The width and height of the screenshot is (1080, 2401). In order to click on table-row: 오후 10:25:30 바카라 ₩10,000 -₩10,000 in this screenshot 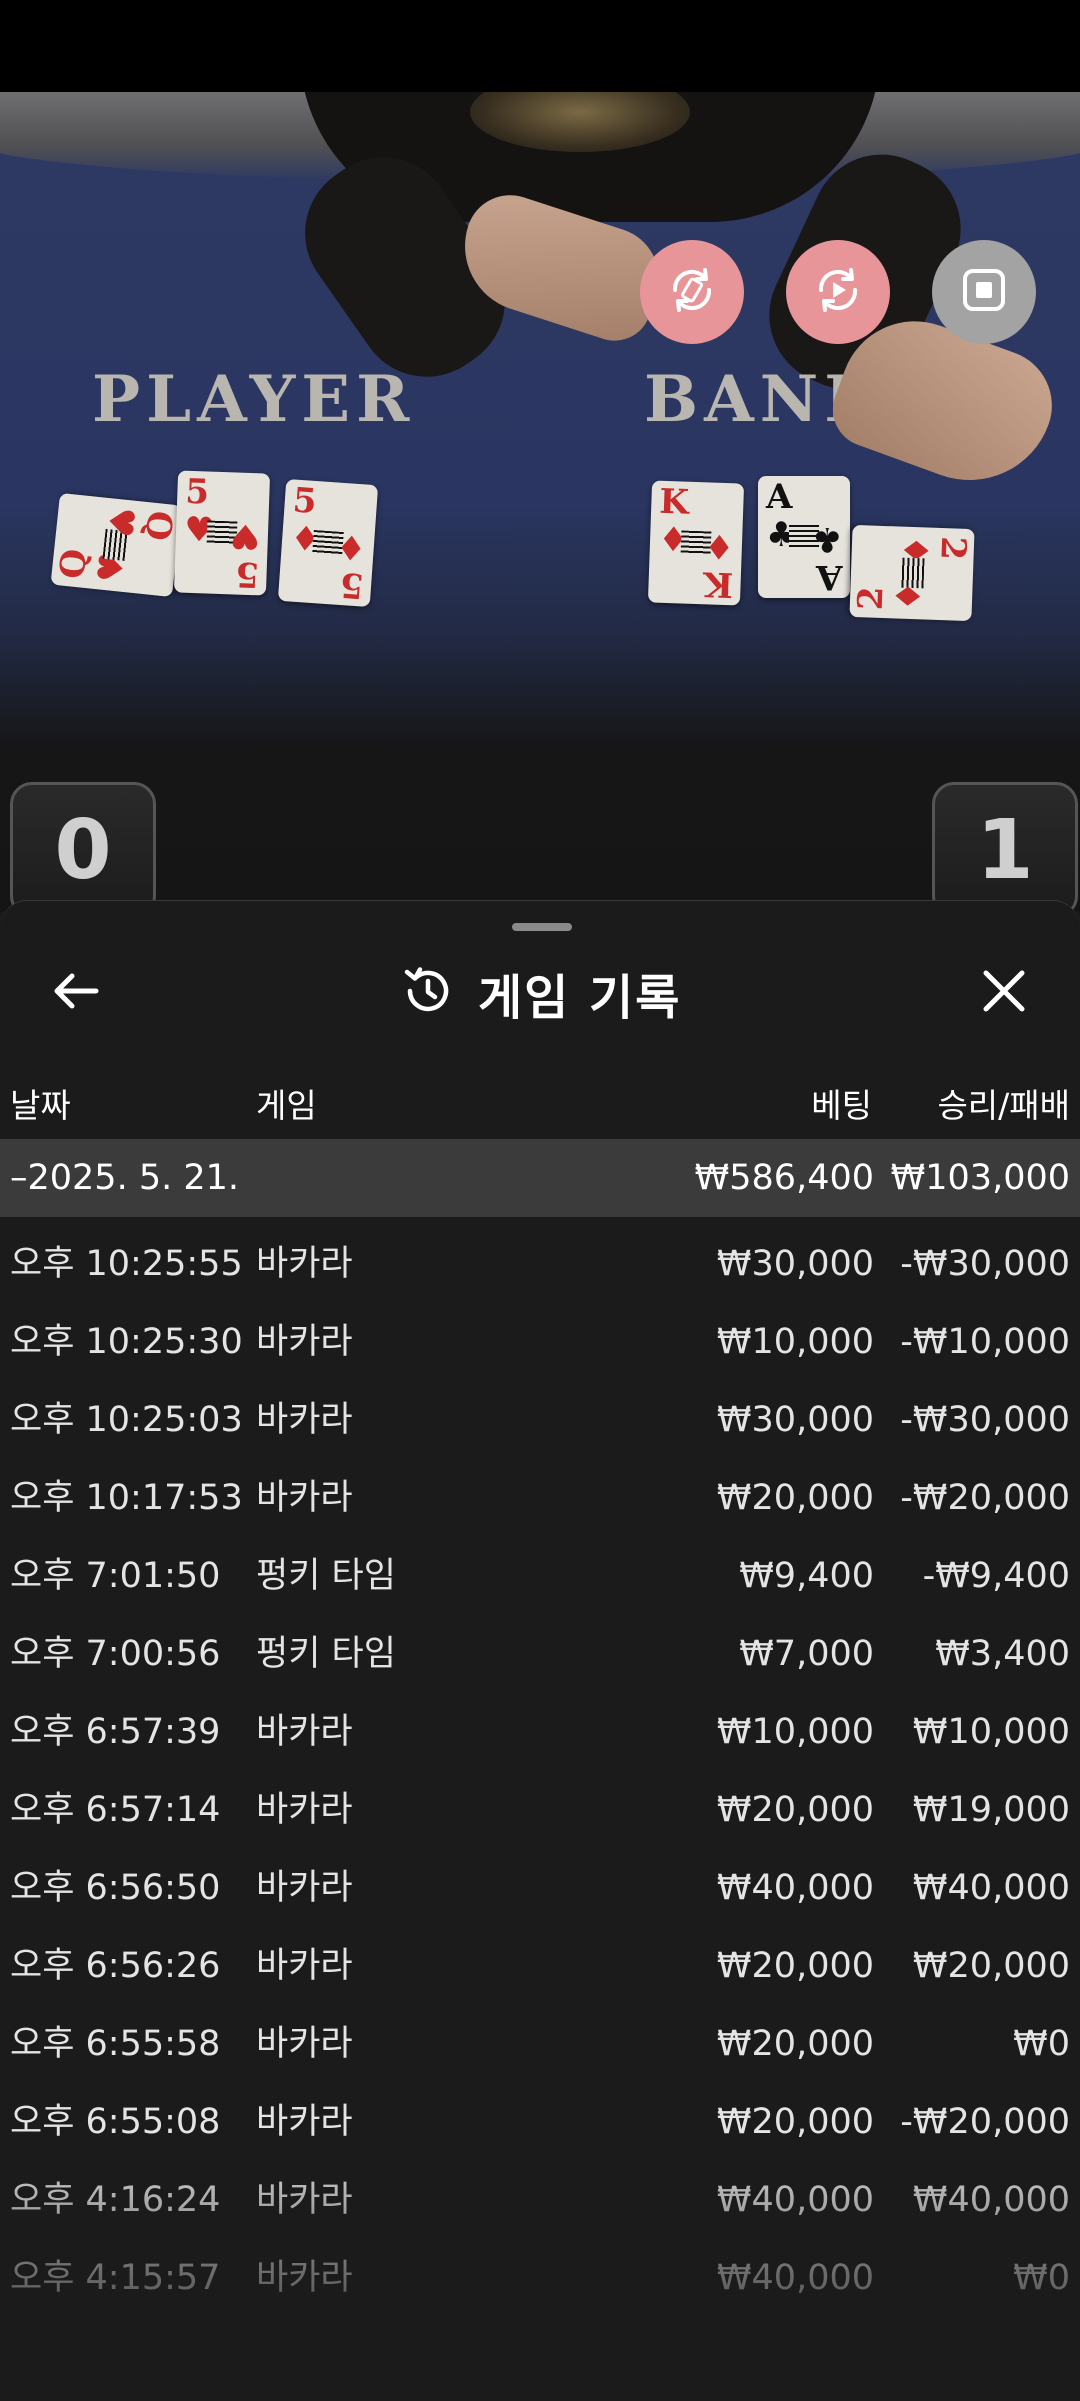, I will do `click(540, 1342)`.